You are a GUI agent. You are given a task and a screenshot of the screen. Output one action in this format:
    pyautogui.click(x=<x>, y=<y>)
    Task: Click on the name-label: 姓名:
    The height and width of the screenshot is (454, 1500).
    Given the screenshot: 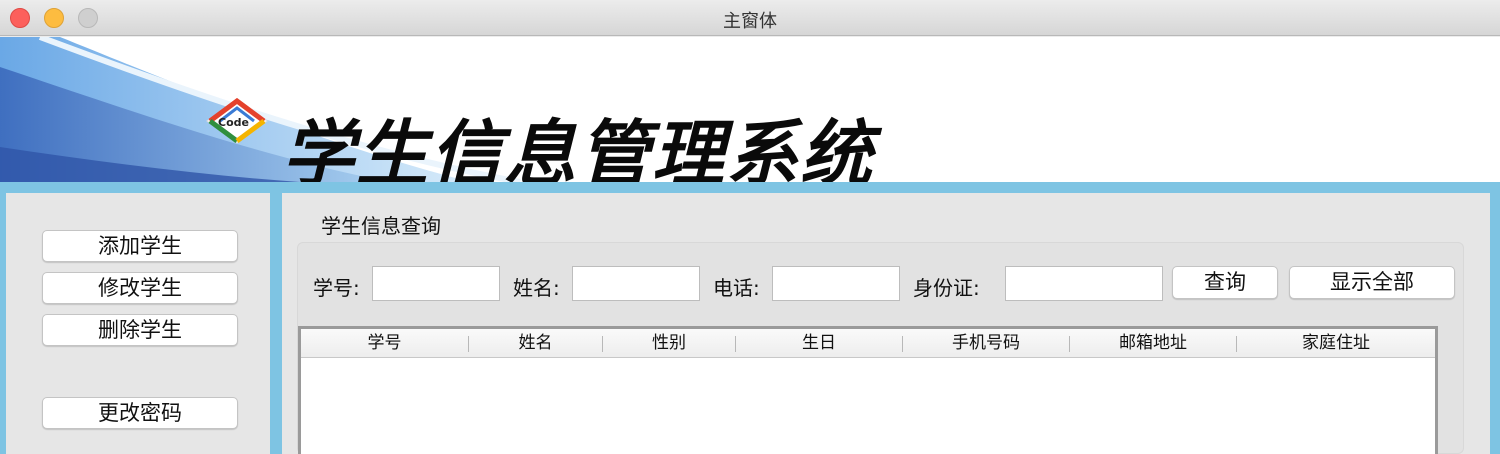 What is the action you would take?
    pyautogui.click(x=536, y=288)
    